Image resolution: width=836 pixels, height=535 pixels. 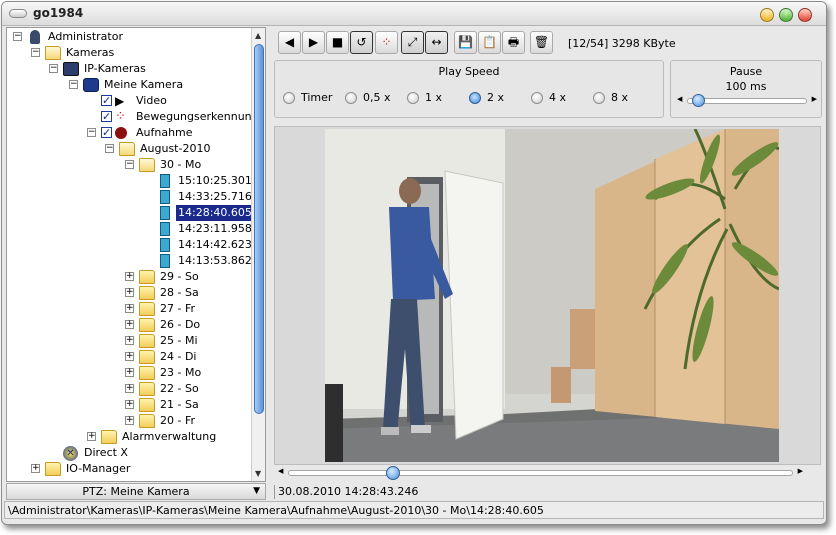 I want to click on fullscreen-button: ⤢, so click(x=412, y=42).